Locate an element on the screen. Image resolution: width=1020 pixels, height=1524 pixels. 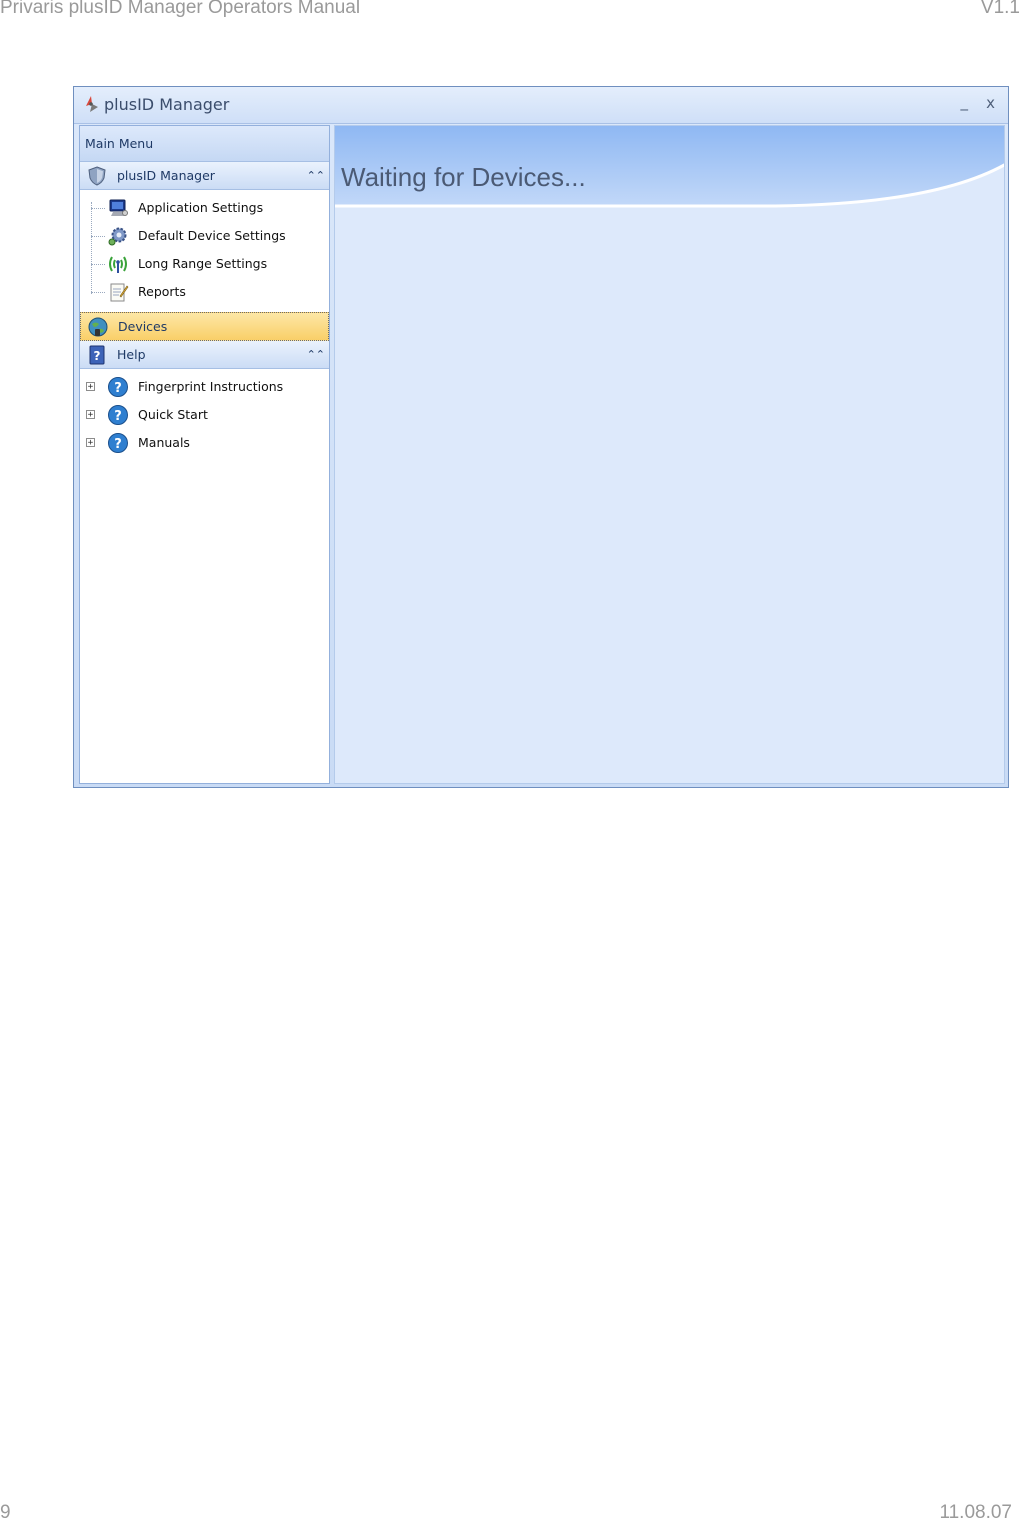
antenna-icon is located at coordinates (118, 264).